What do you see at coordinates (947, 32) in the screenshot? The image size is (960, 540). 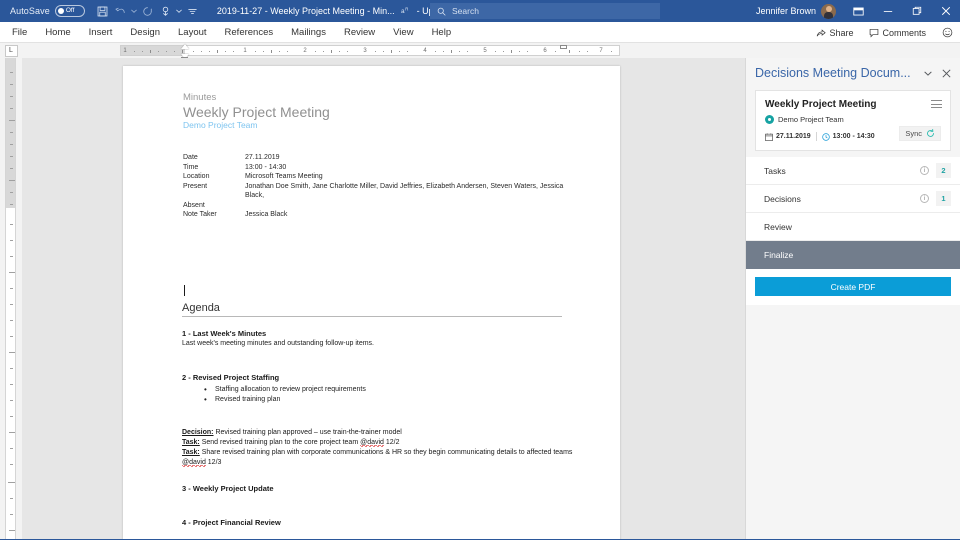 I see `feedback-smiley-icon` at bounding box center [947, 32].